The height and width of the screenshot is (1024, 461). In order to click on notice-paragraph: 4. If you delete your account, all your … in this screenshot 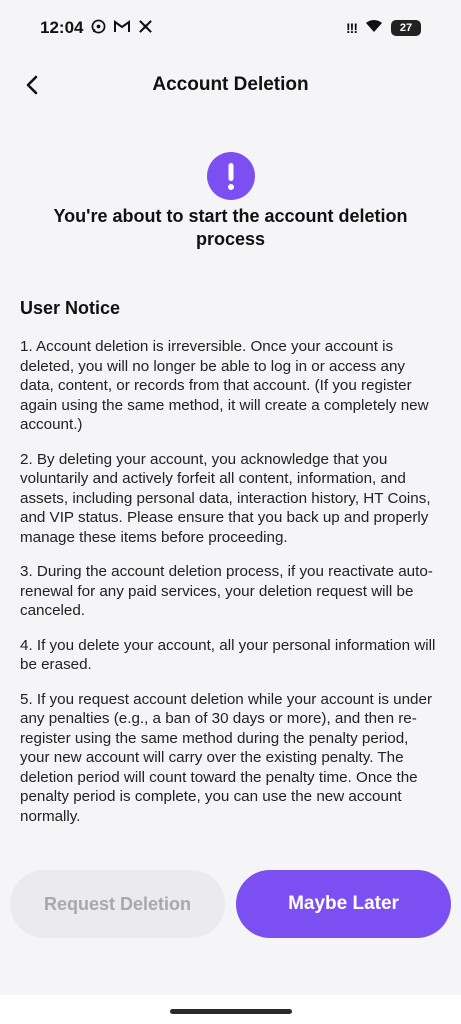, I will do `click(228, 655)`.